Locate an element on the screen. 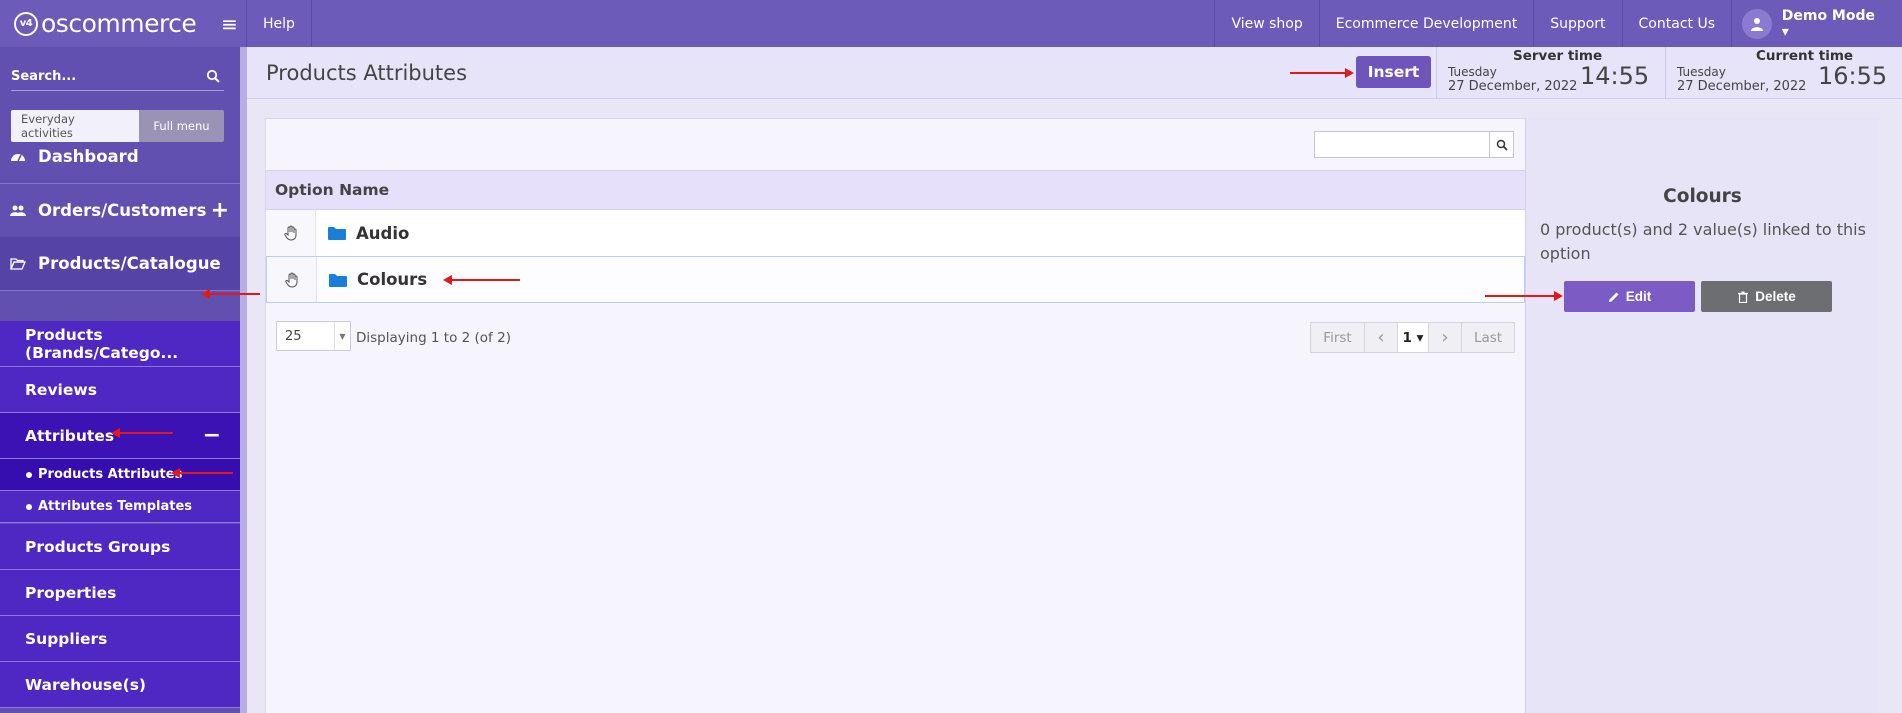 The width and height of the screenshot is (1902, 713). sidebar-item-label: Properties is located at coordinates (71, 592).